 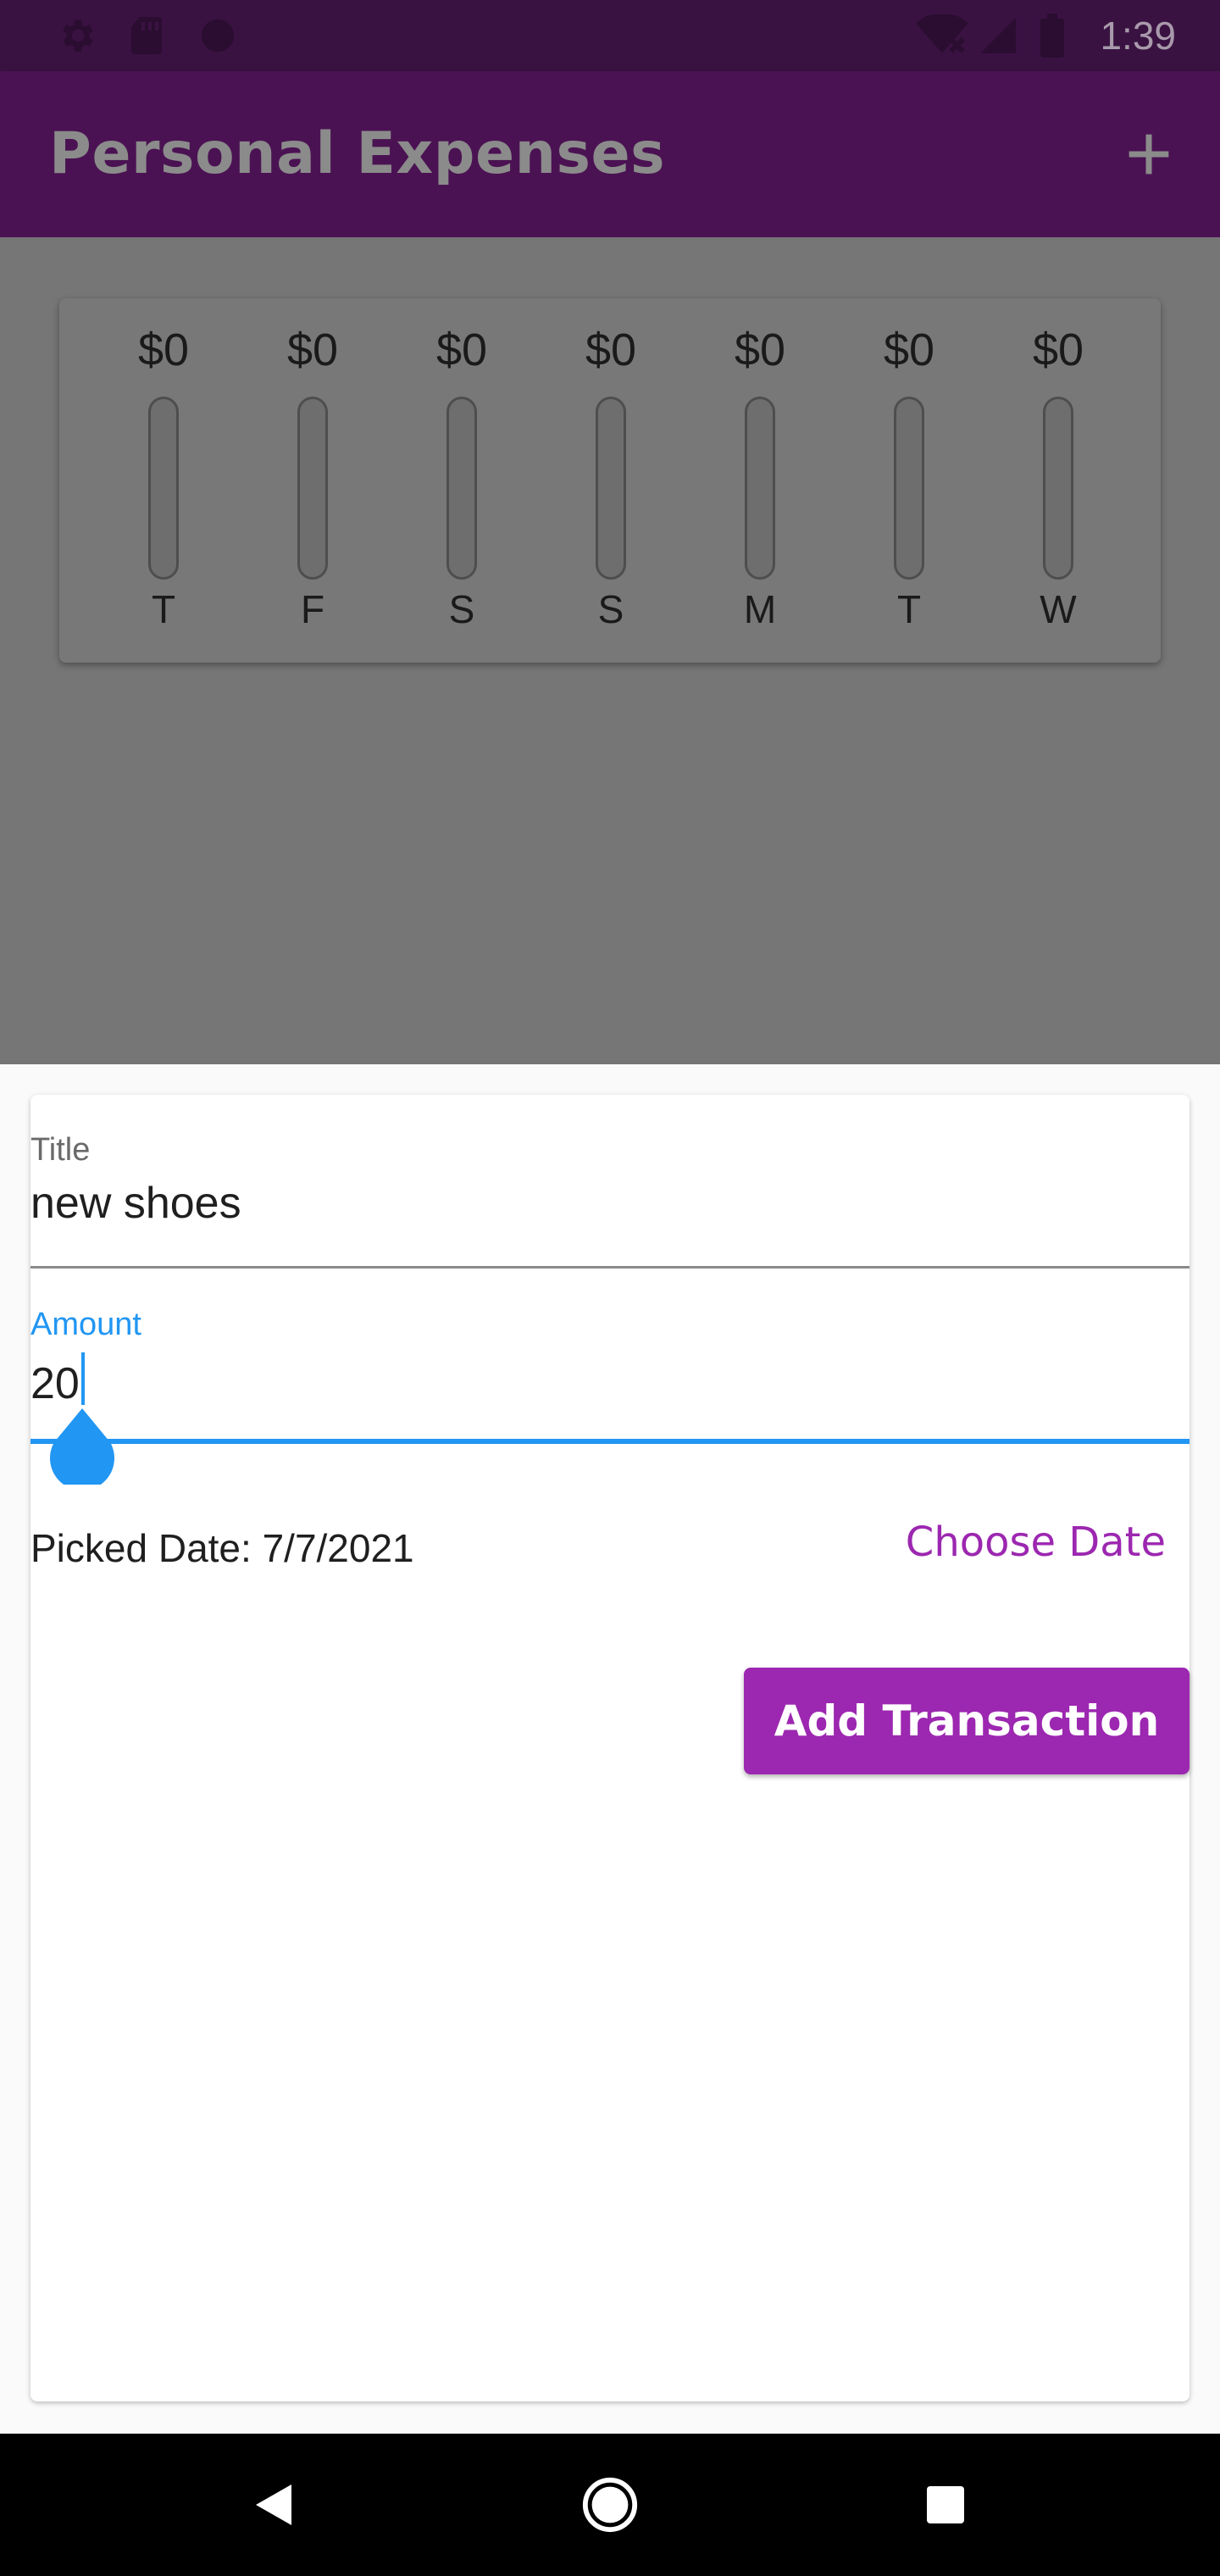 What do you see at coordinates (1138, 36) in the screenshot?
I see `clock: 1:39` at bounding box center [1138, 36].